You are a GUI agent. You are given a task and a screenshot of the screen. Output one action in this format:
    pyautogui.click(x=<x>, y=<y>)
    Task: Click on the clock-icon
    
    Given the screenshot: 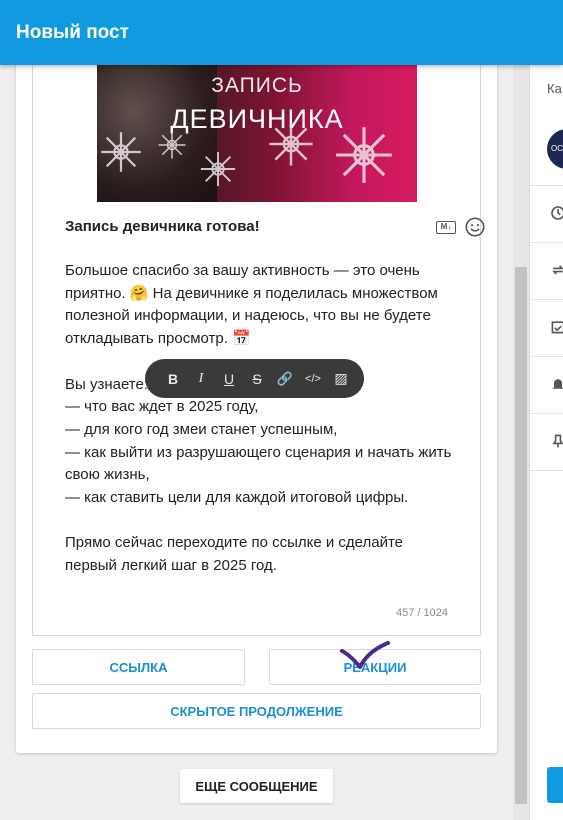 What is the action you would take?
    pyautogui.click(x=557, y=213)
    